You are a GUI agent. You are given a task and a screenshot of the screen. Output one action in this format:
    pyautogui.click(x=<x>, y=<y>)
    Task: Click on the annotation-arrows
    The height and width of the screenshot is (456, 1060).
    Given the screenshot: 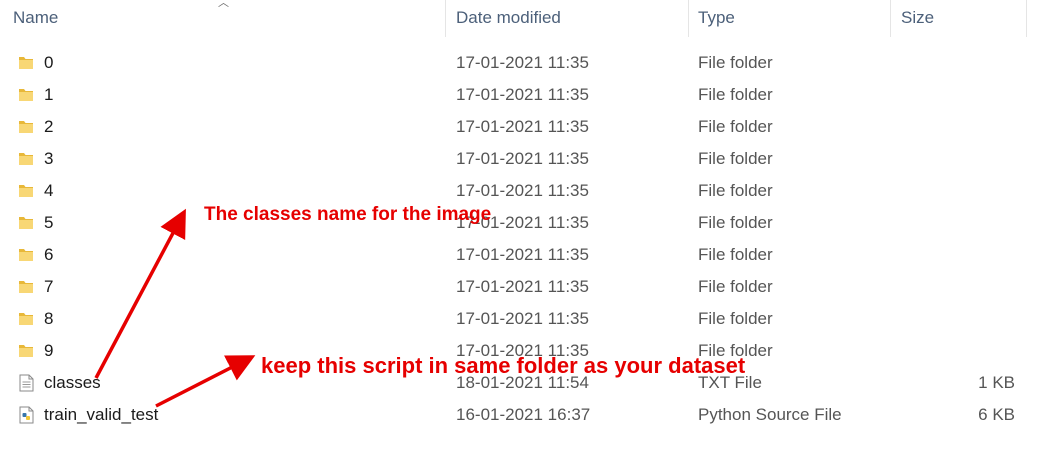 What is the action you would take?
    pyautogui.click(x=175, y=308)
    